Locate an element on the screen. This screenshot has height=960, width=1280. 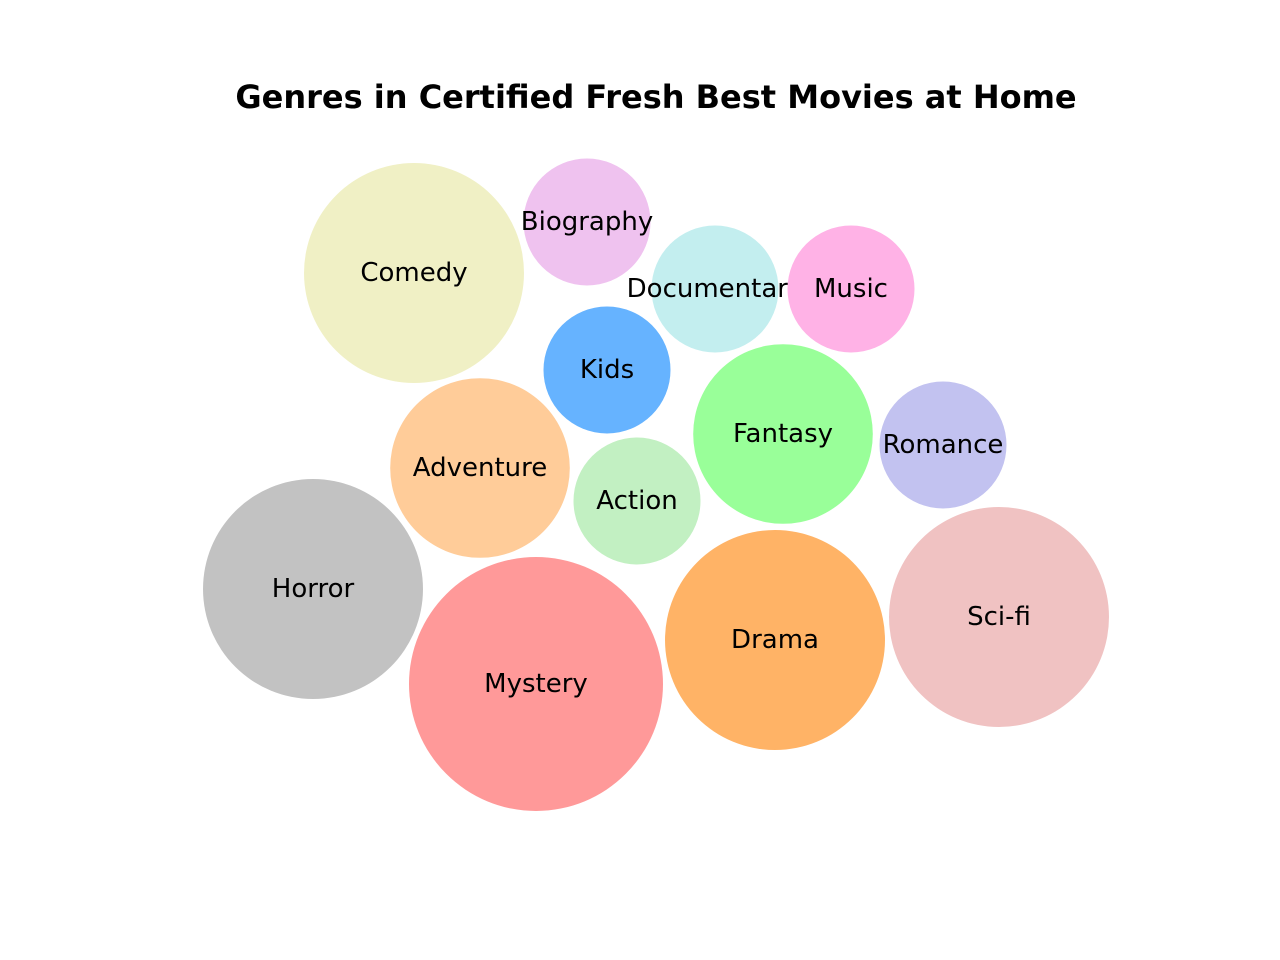
bubble-label-sci-fi: Sci-fi is located at coordinates (999, 617).